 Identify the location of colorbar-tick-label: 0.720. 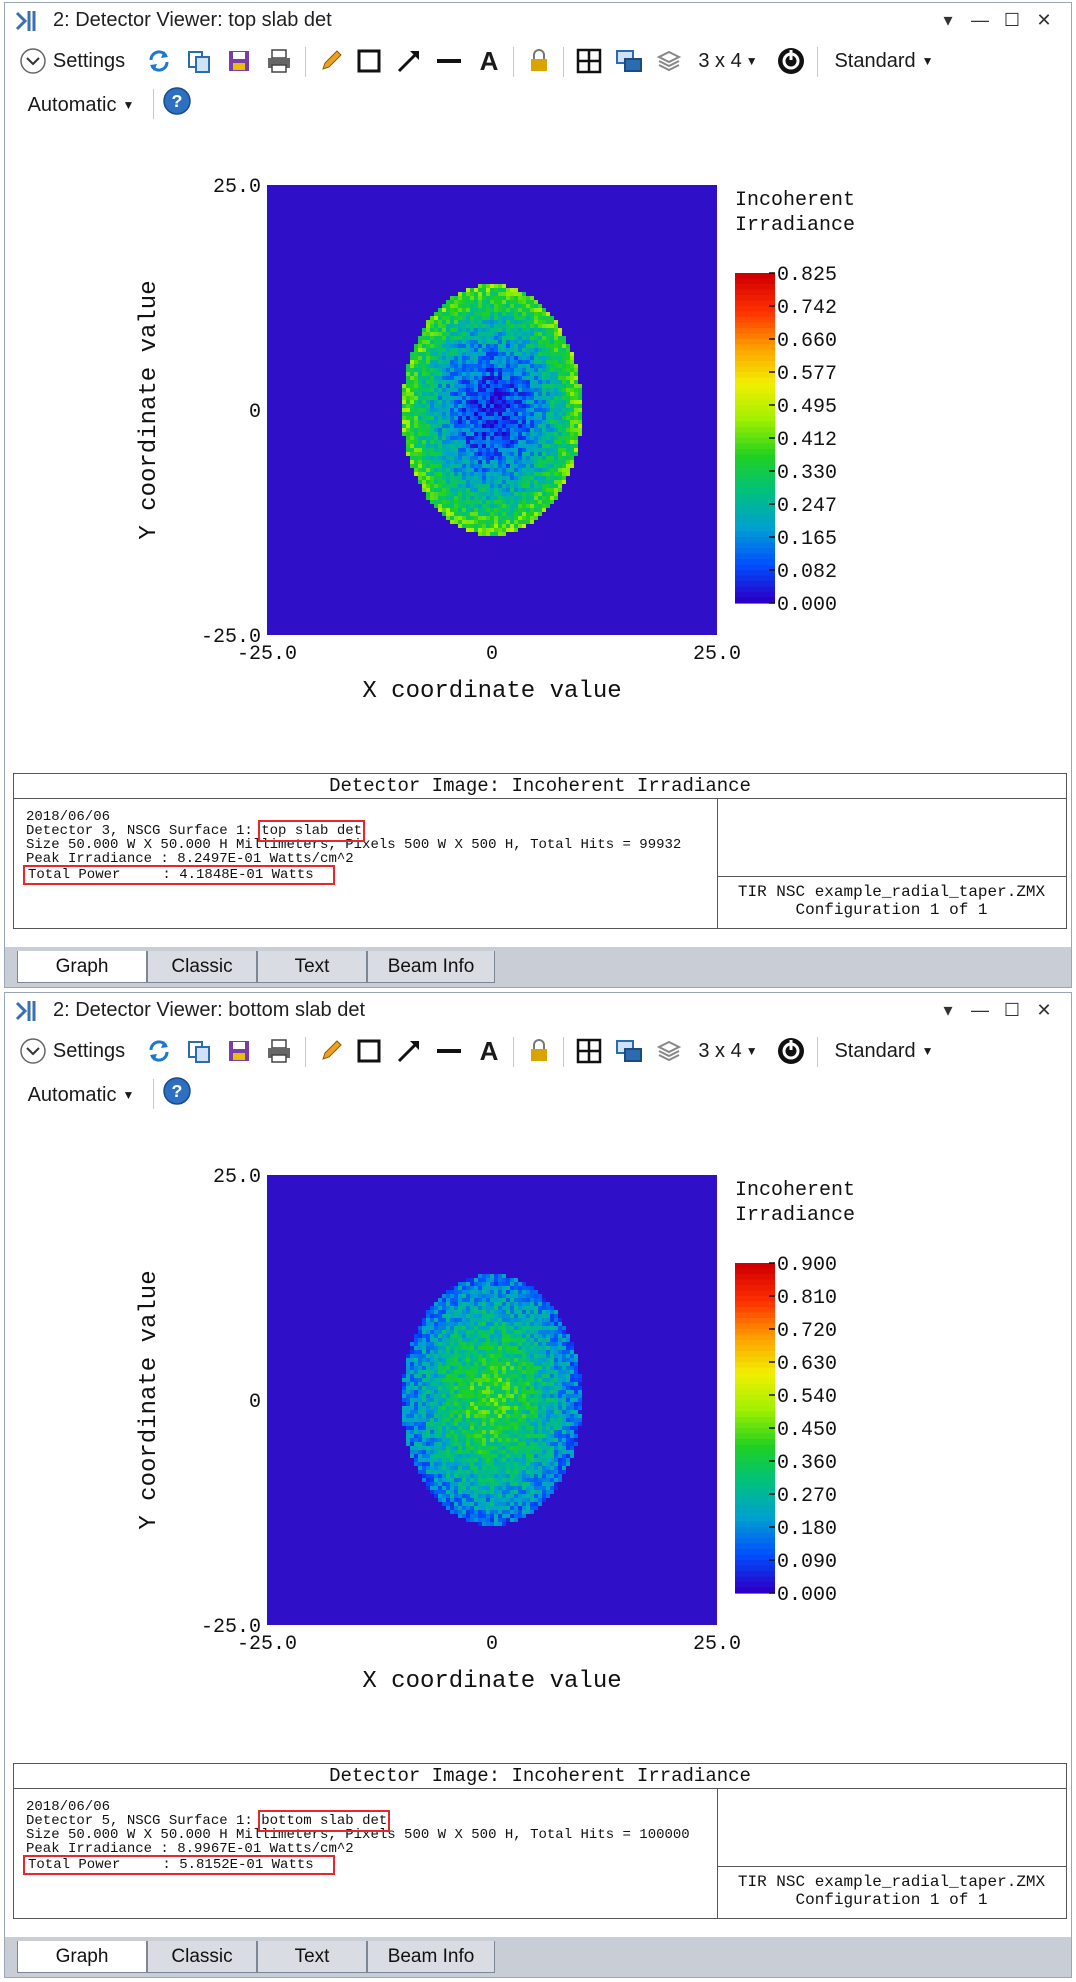
(807, 1331).